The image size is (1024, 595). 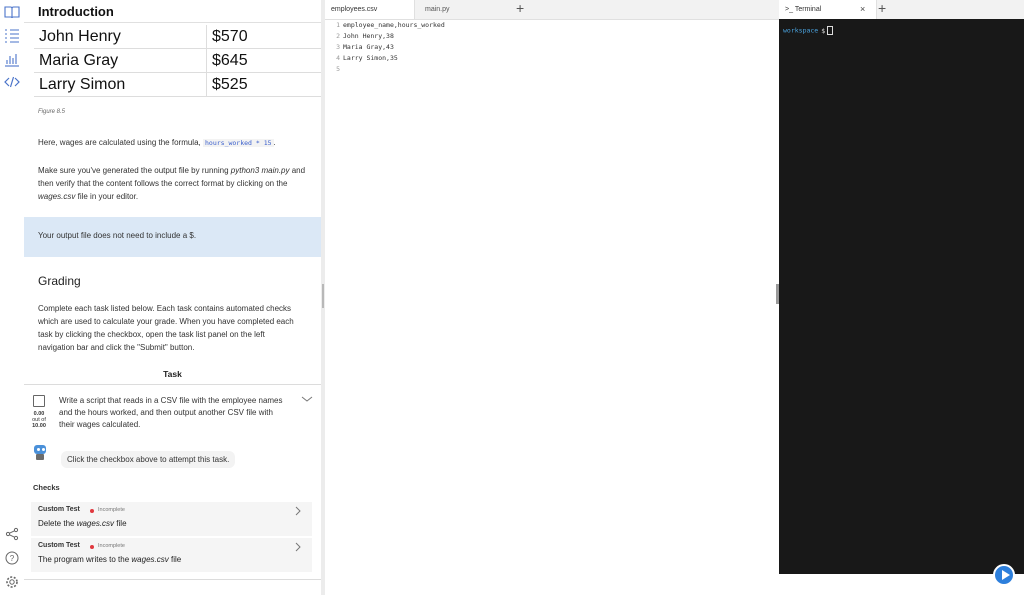 I want to click on terminal-icon: >_, so click(x=789, y=9).